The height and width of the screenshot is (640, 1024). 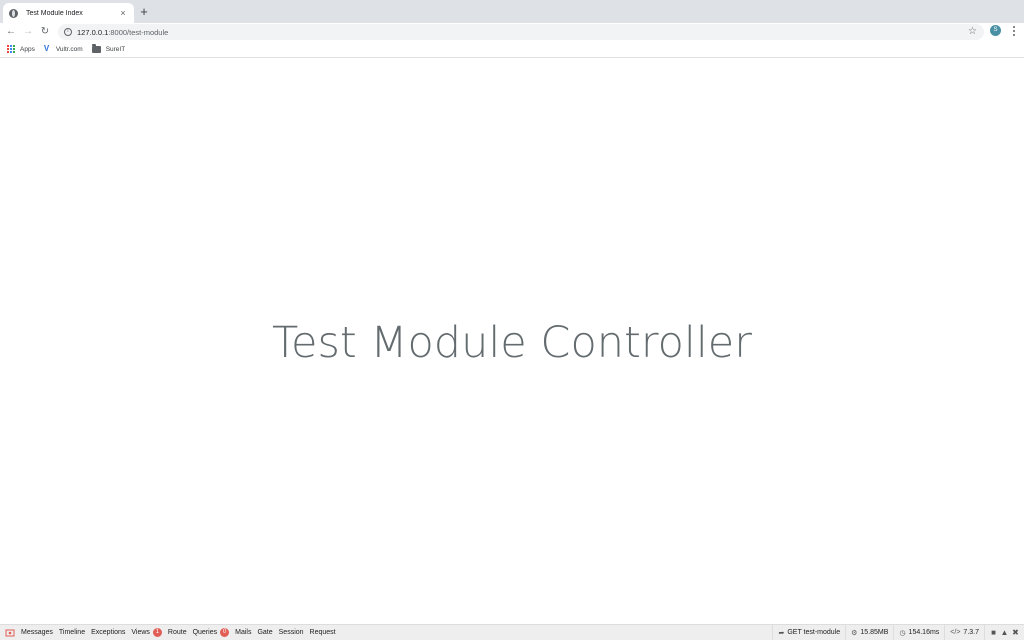 I want to click on folder-open-icon: ■, so click(x=993, y=632).